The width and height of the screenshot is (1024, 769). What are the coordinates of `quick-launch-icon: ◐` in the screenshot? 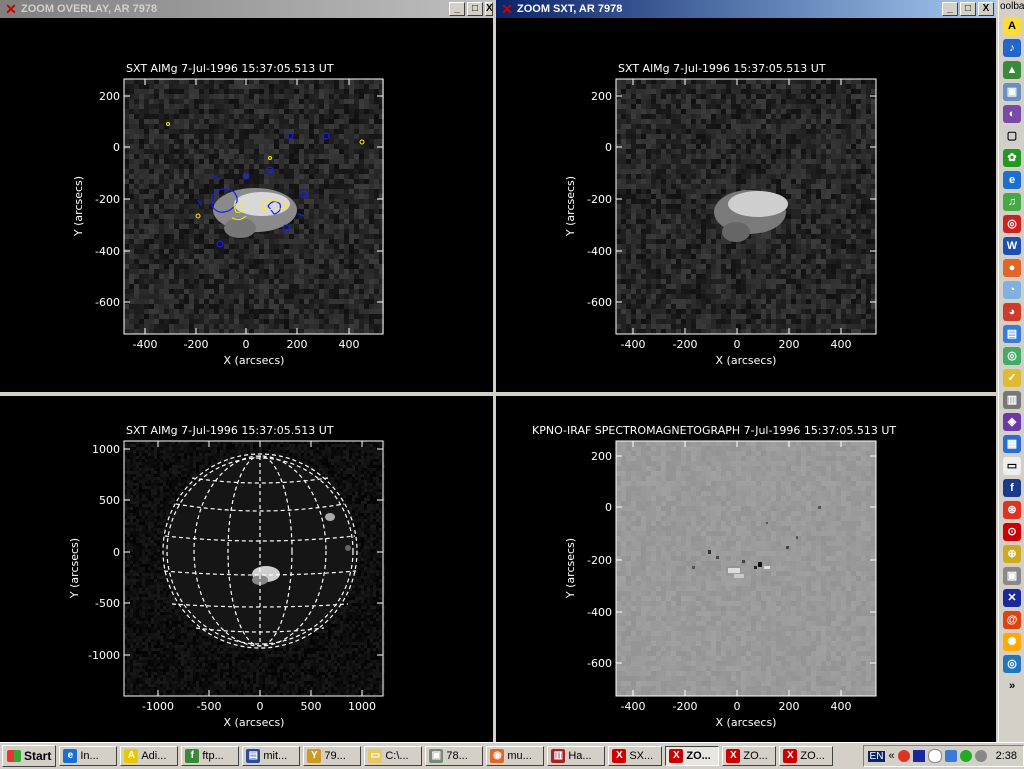 It's located at (1012, 114).